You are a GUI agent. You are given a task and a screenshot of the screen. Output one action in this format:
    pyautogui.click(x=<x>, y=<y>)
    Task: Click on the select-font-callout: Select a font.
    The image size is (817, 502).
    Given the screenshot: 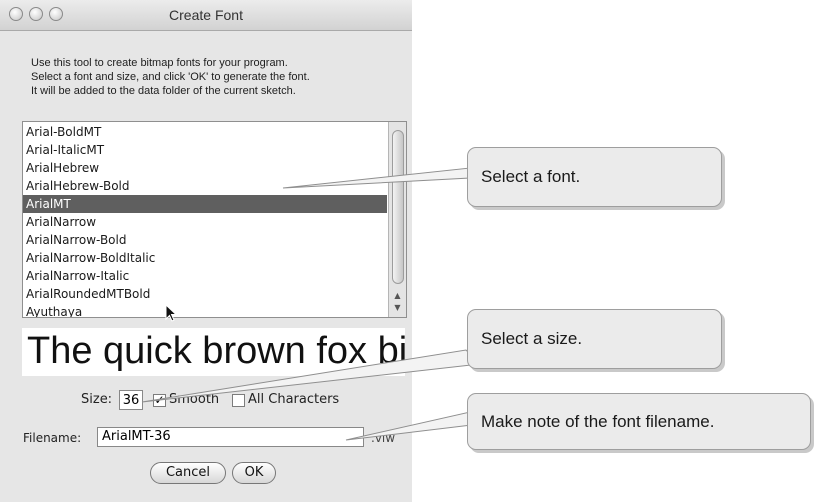 What is the action you would take?
    pyautogui.click(x=594, y=177)
    